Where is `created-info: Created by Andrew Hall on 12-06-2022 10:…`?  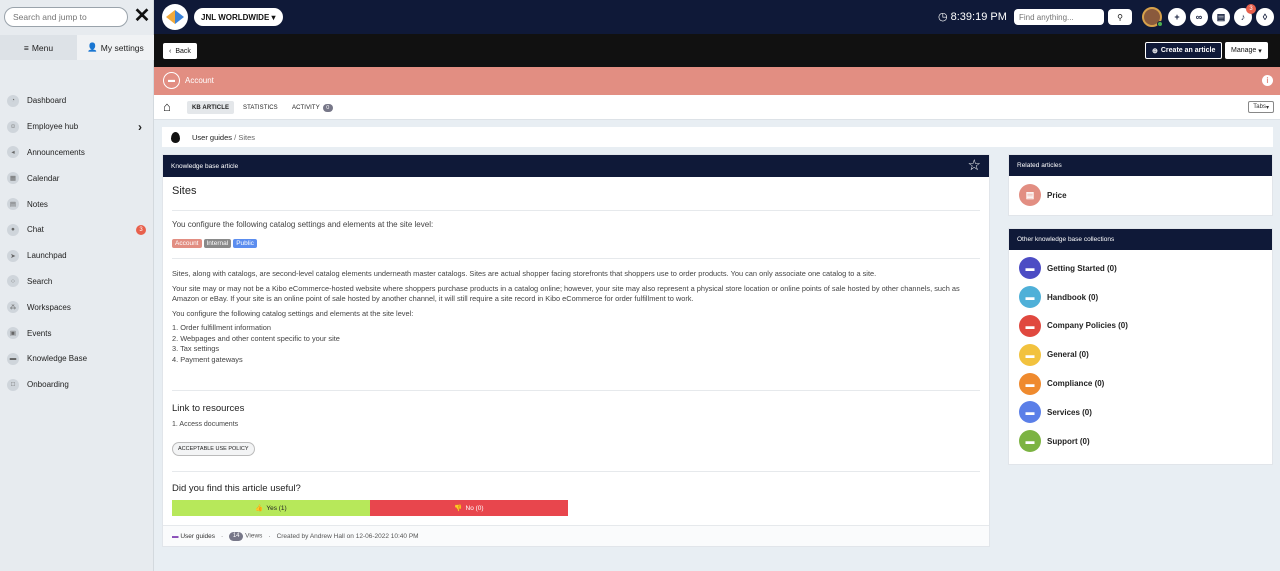 created-info: Created by Andrew Hall on 12-06-2022 10:… is located at coordinates (347, 536).